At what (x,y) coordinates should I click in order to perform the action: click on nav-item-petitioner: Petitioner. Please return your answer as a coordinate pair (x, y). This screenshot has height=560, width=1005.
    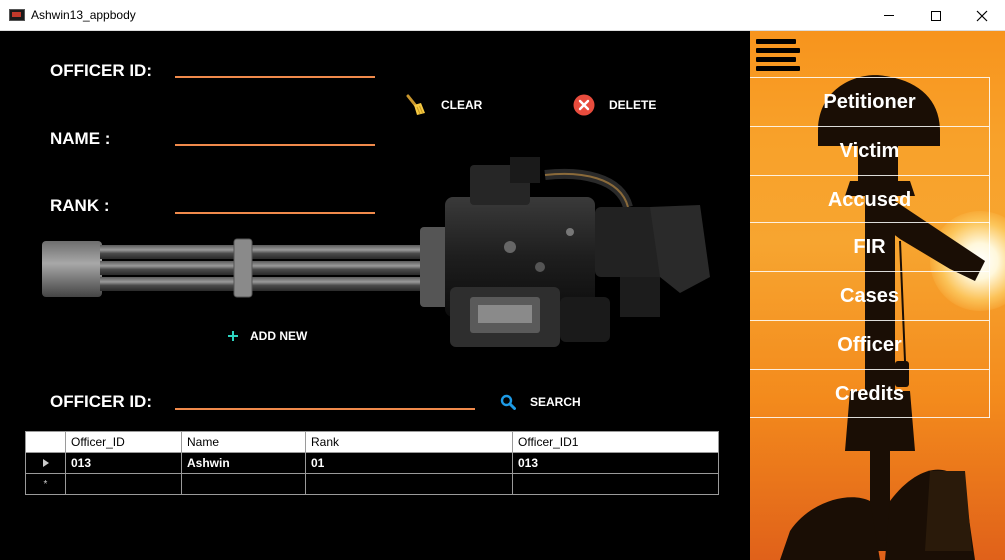
    Looking at the image, I should click on (870, 101).